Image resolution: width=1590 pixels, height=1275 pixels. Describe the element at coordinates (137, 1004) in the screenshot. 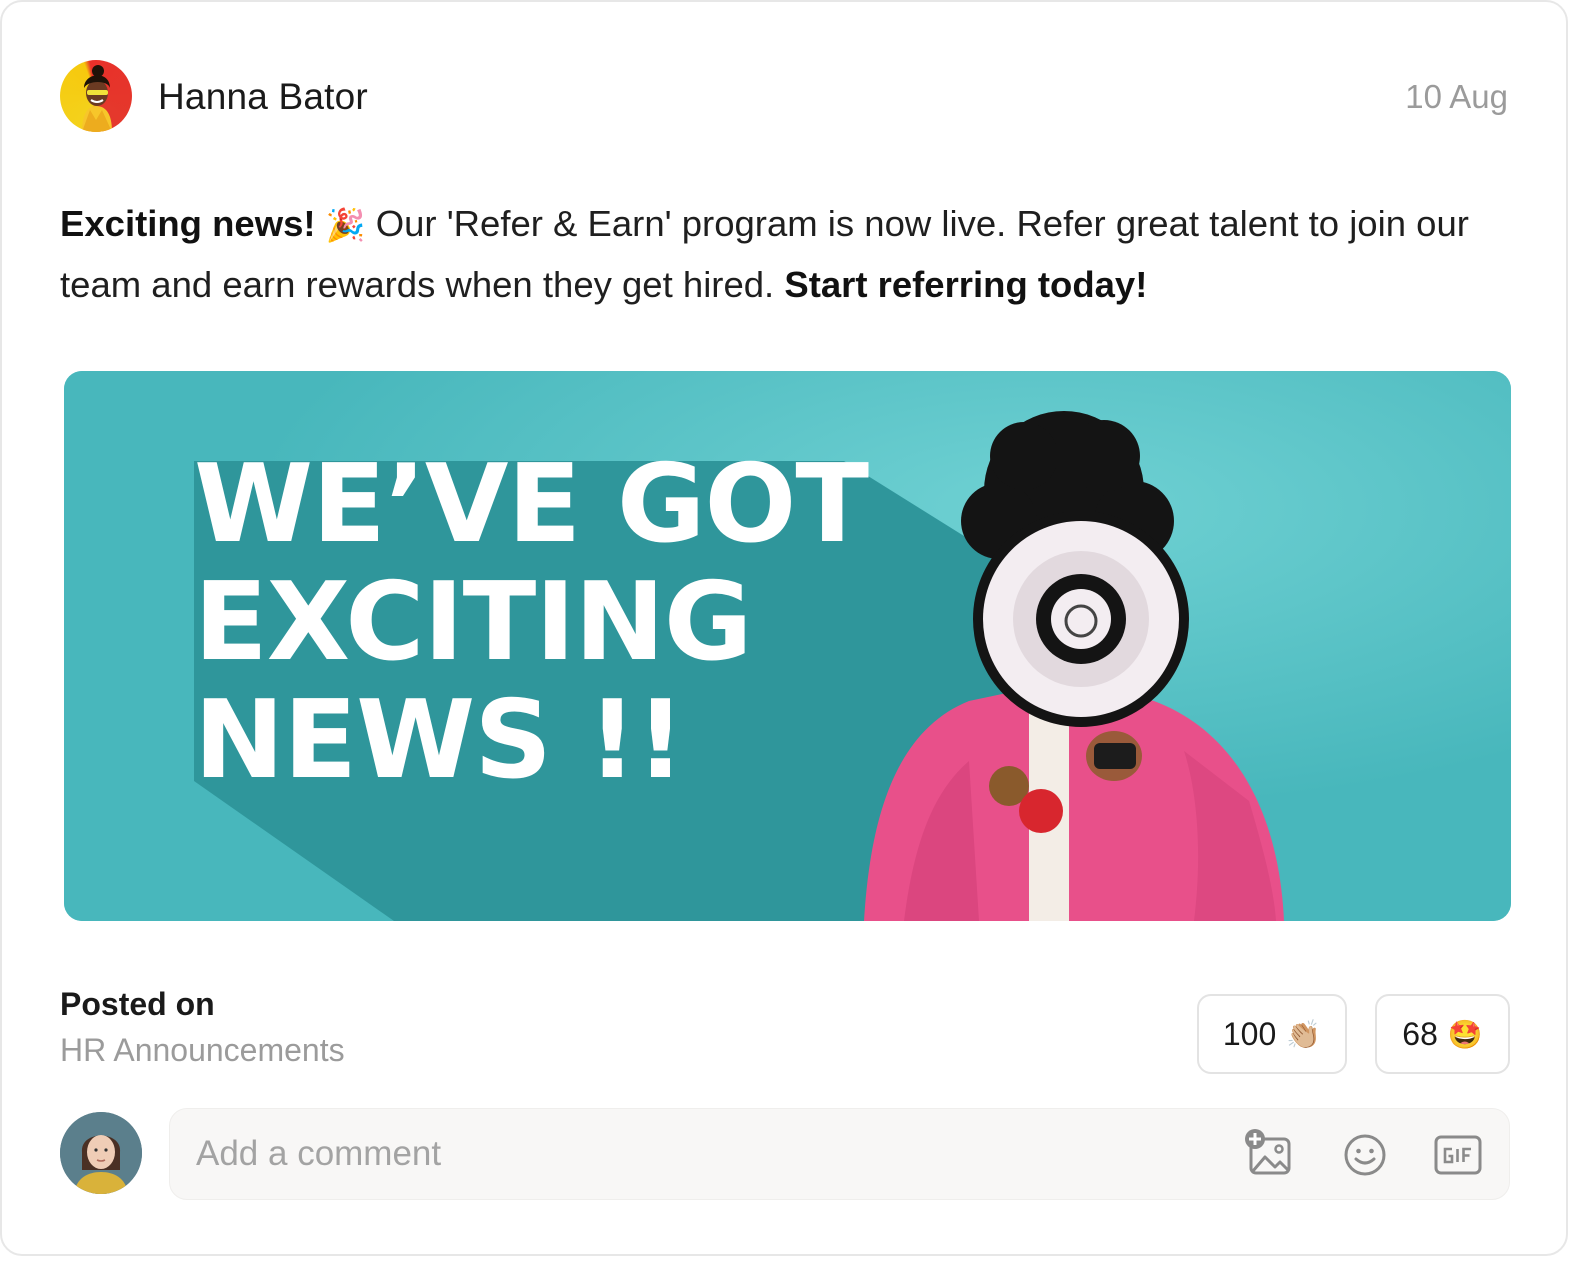

I see `posted-on-label: Posted on` at that location.